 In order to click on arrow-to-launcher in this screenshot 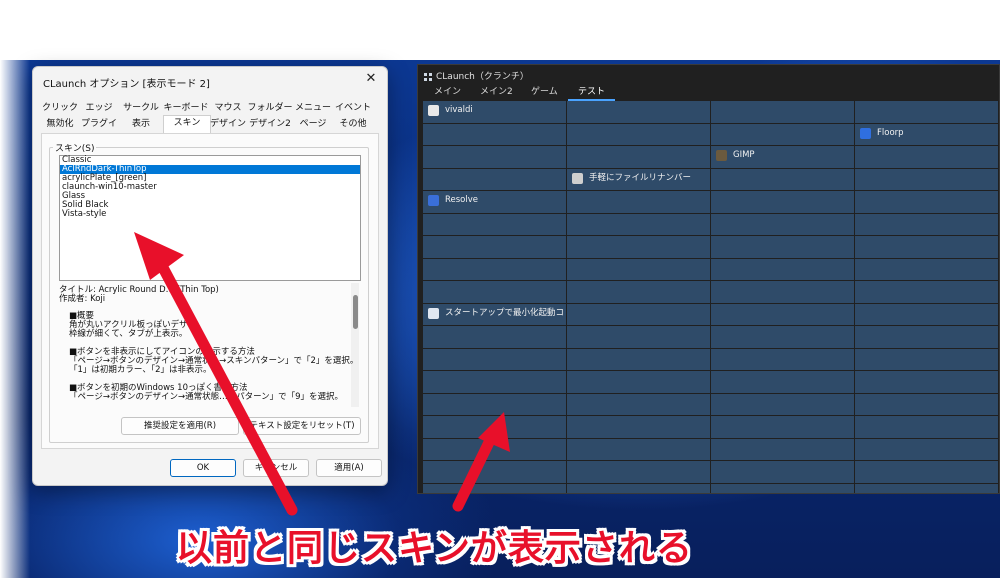, I will do `click(481, 462)`.